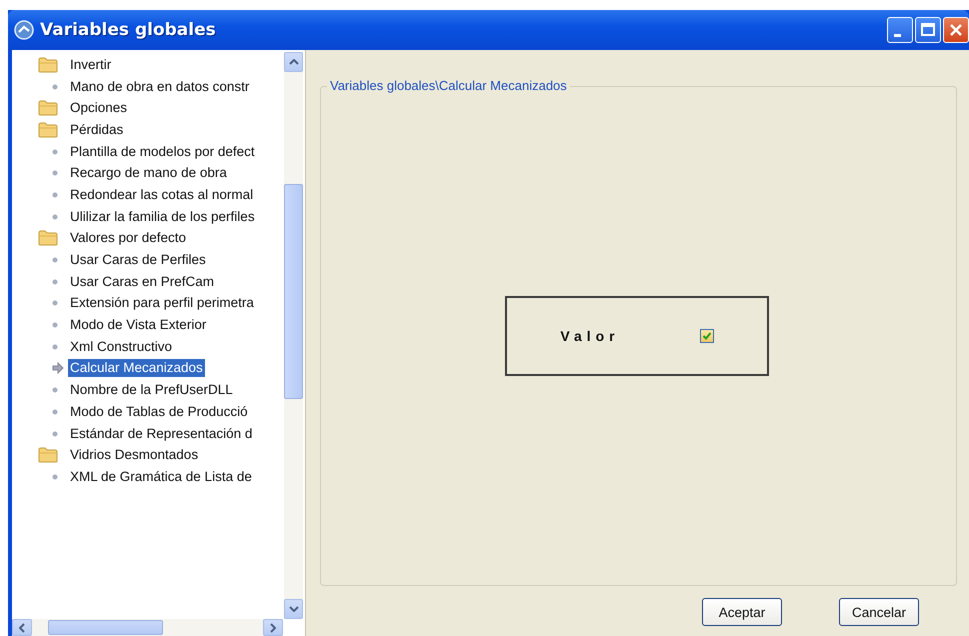 The width and height of the screenshot is (969, 636). I want to click on tree-item: Estándar de Representación d, so click(161, 433).